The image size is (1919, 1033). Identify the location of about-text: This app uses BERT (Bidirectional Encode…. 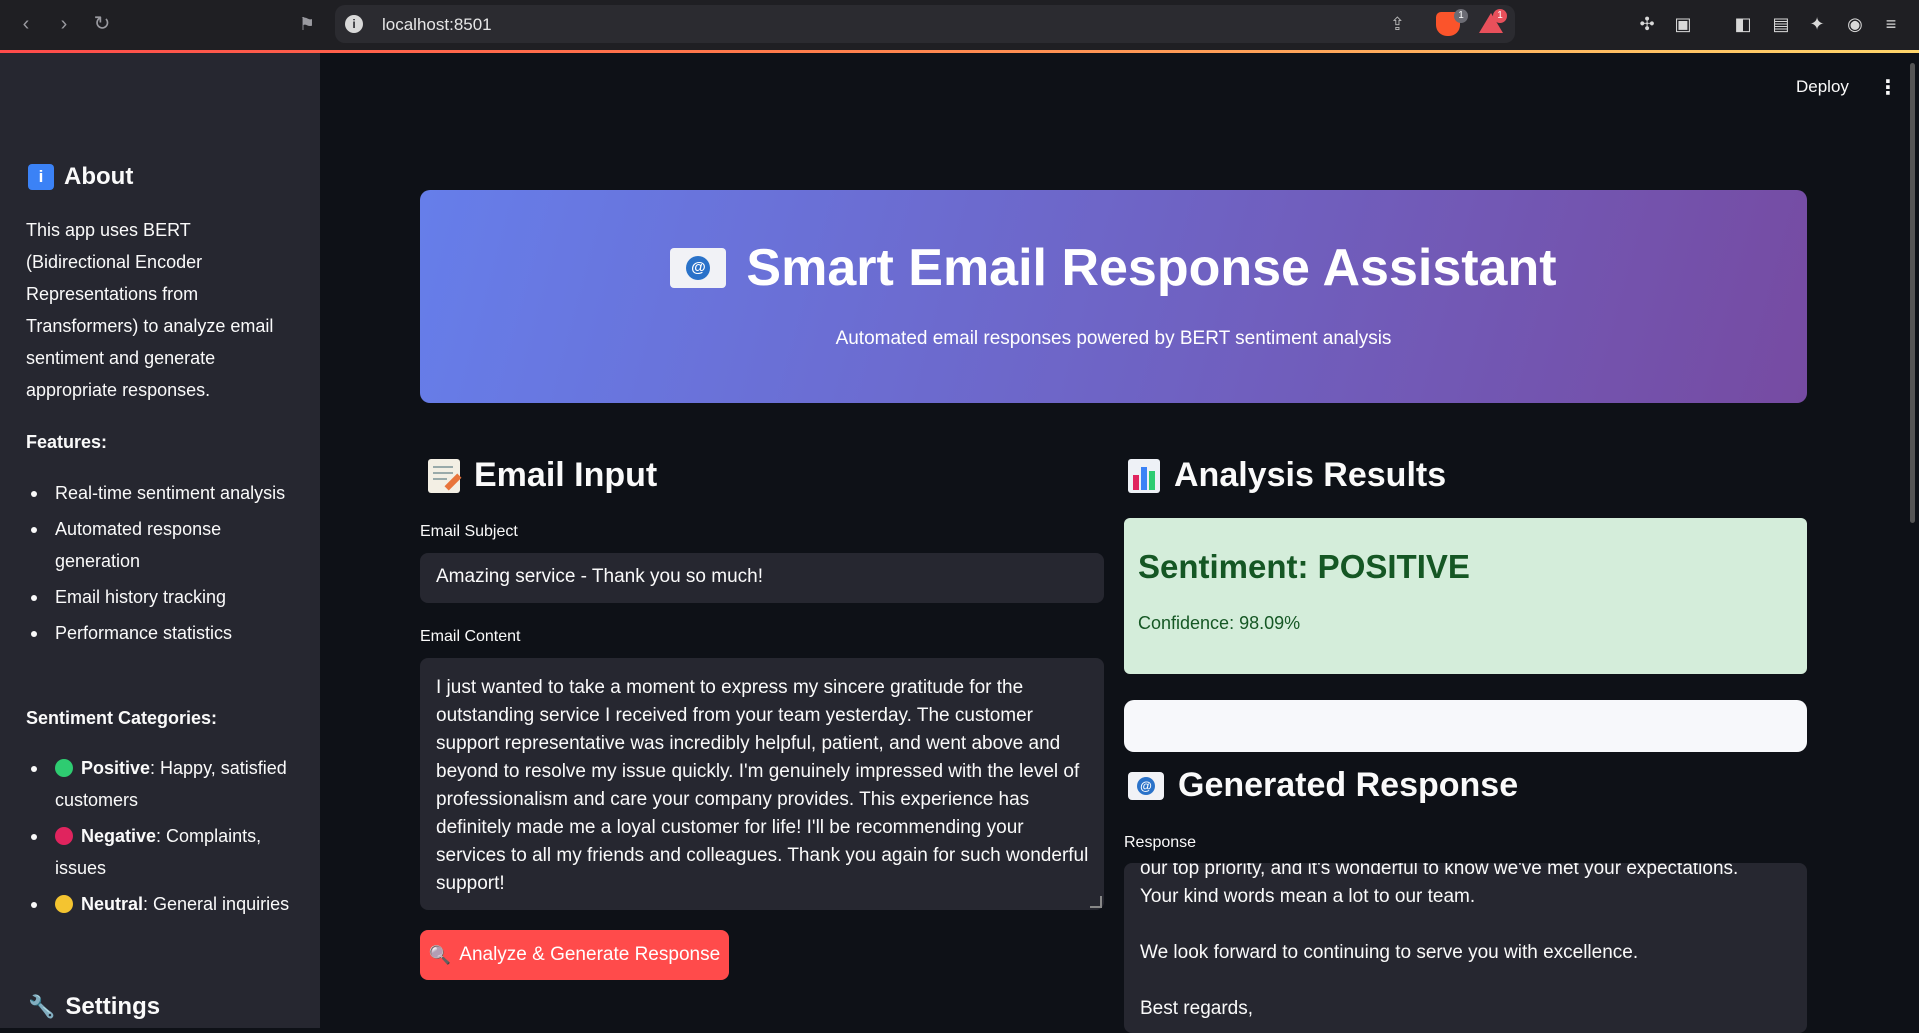
(150, 310).